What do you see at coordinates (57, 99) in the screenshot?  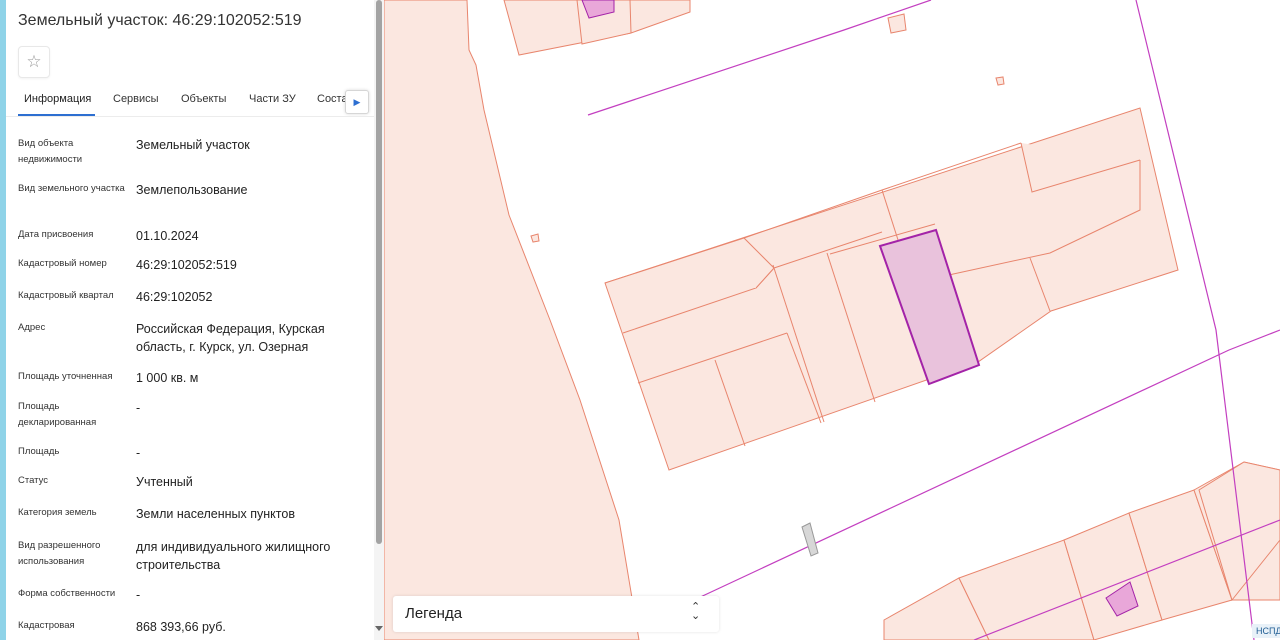 I see `tab-information: Информация` at bounding box center [57, 99].